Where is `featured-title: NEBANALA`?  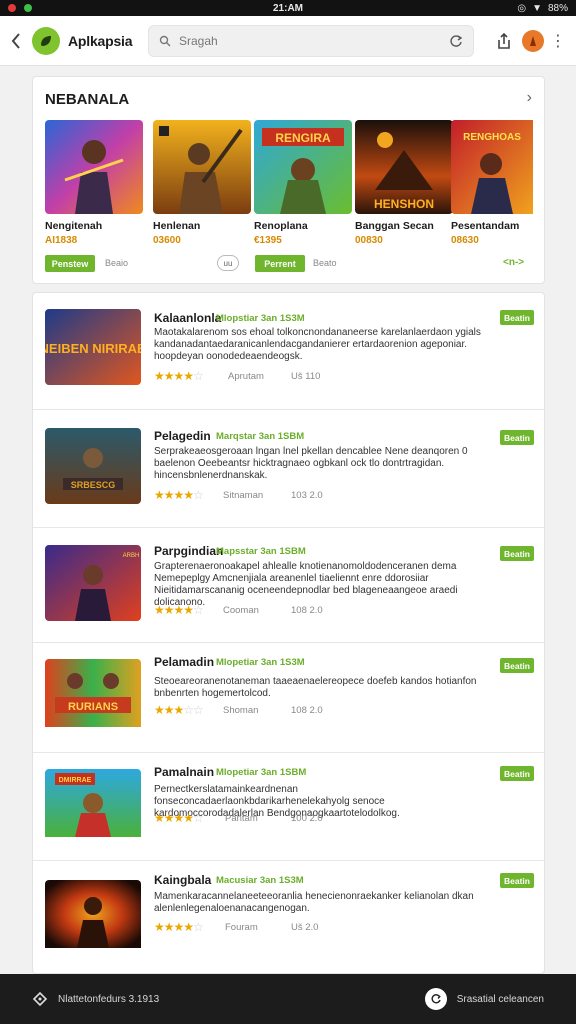
featured-title: NEBANALA is located at coordinates (87, 99).